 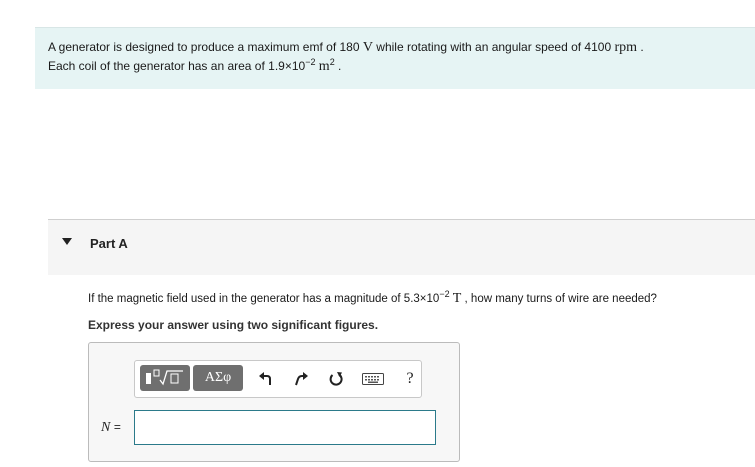 I want to click on redo-button, so click(x=301, y=379).